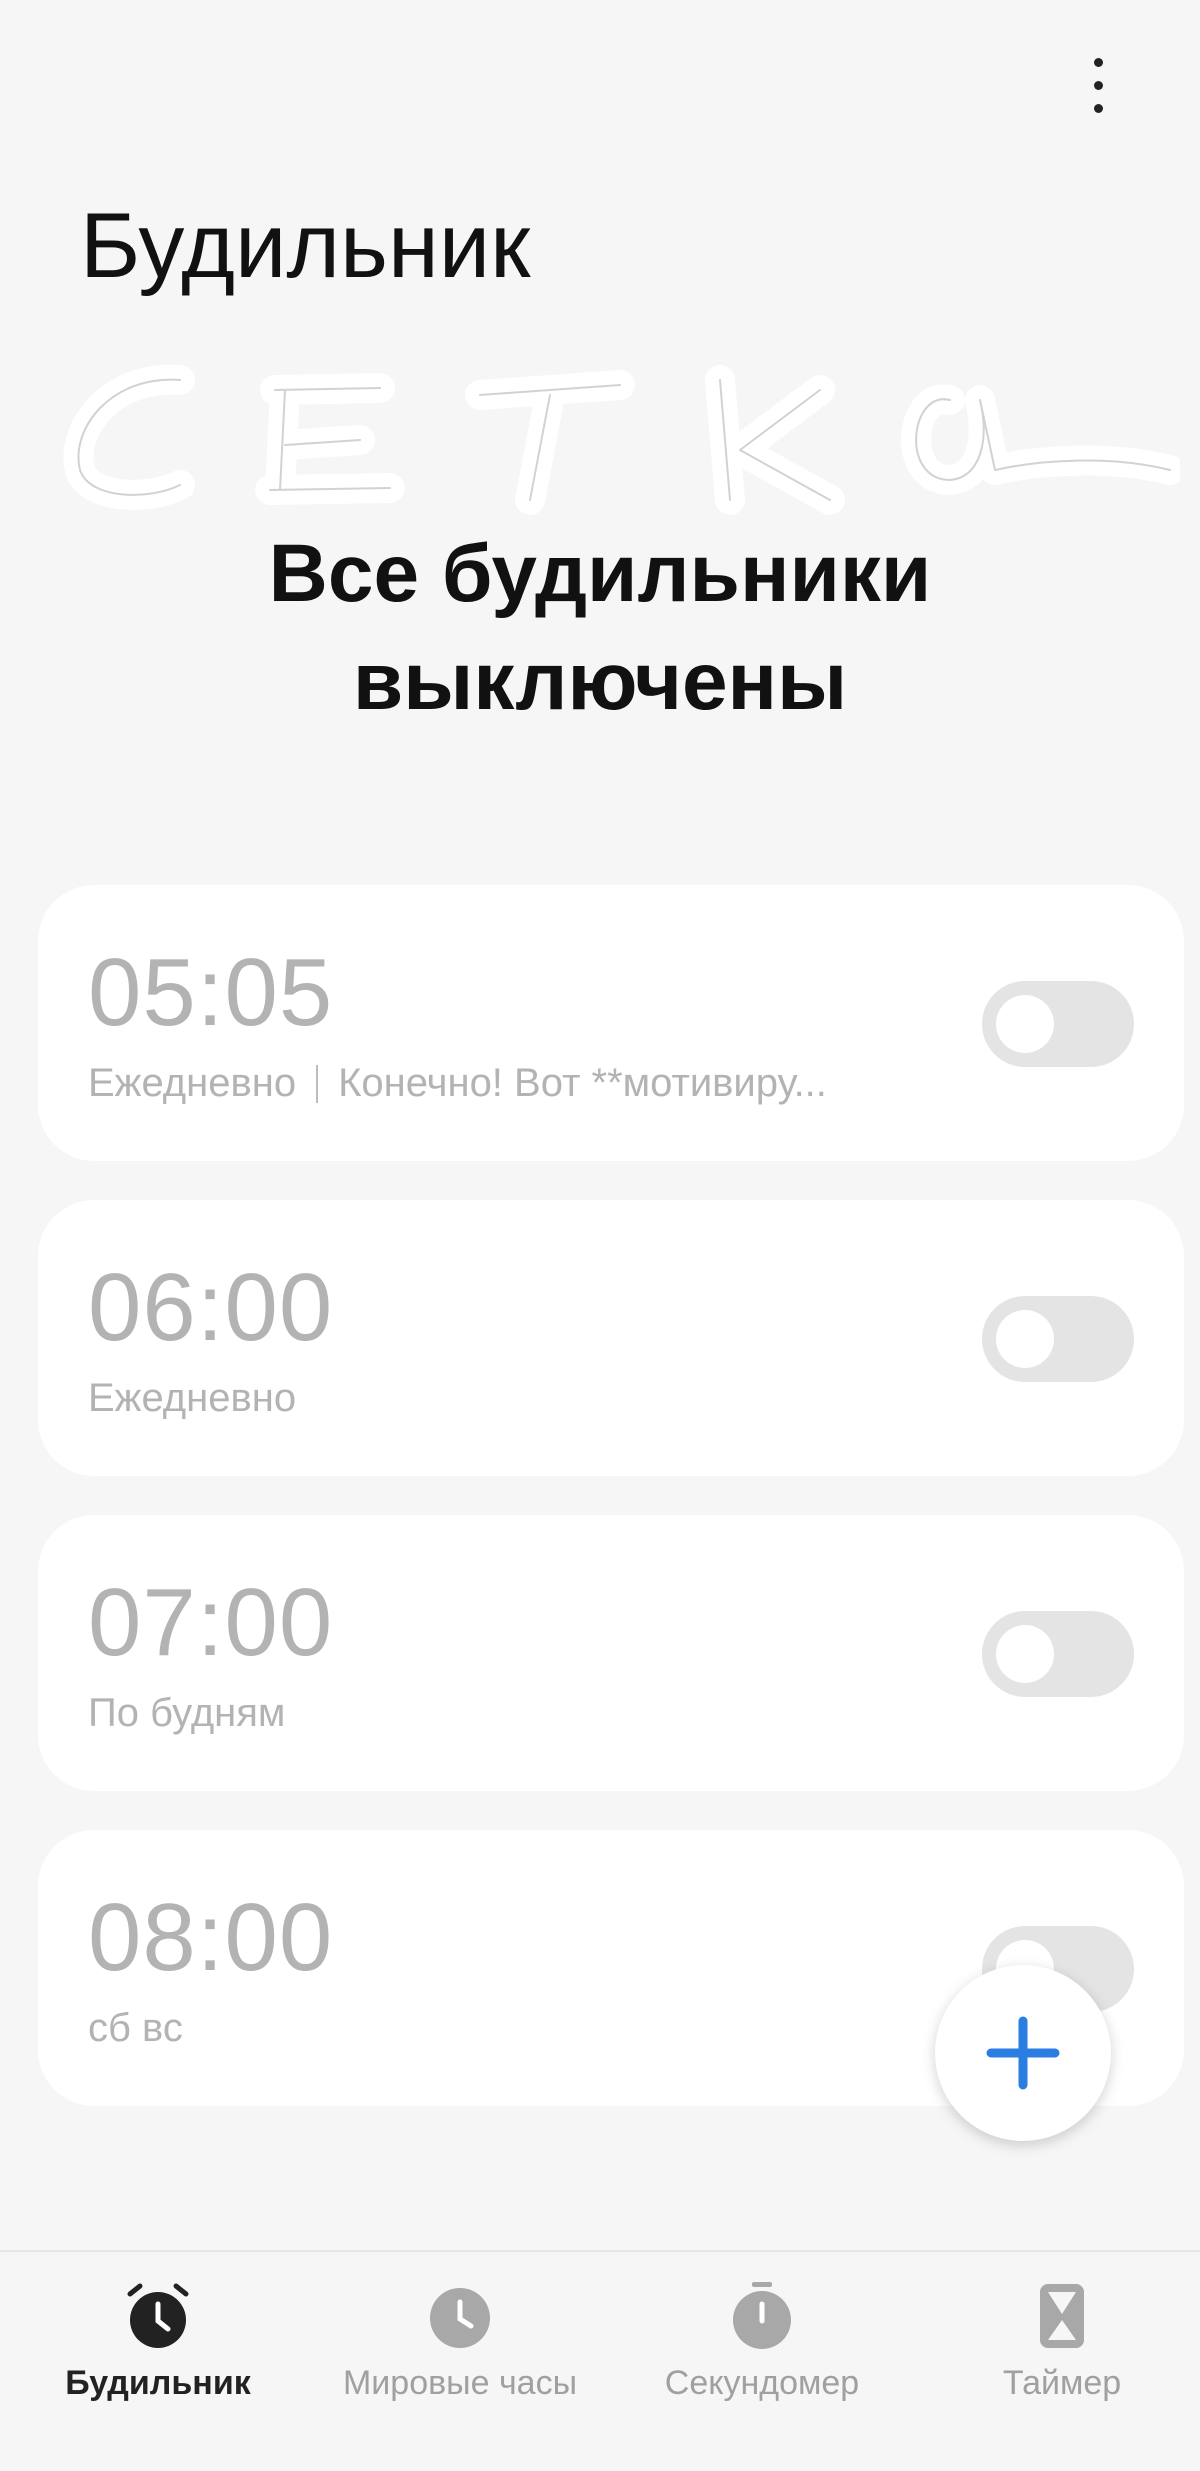 The image size is (1200, 2471). I want to click on plus-icon, so click(1023, 2053).